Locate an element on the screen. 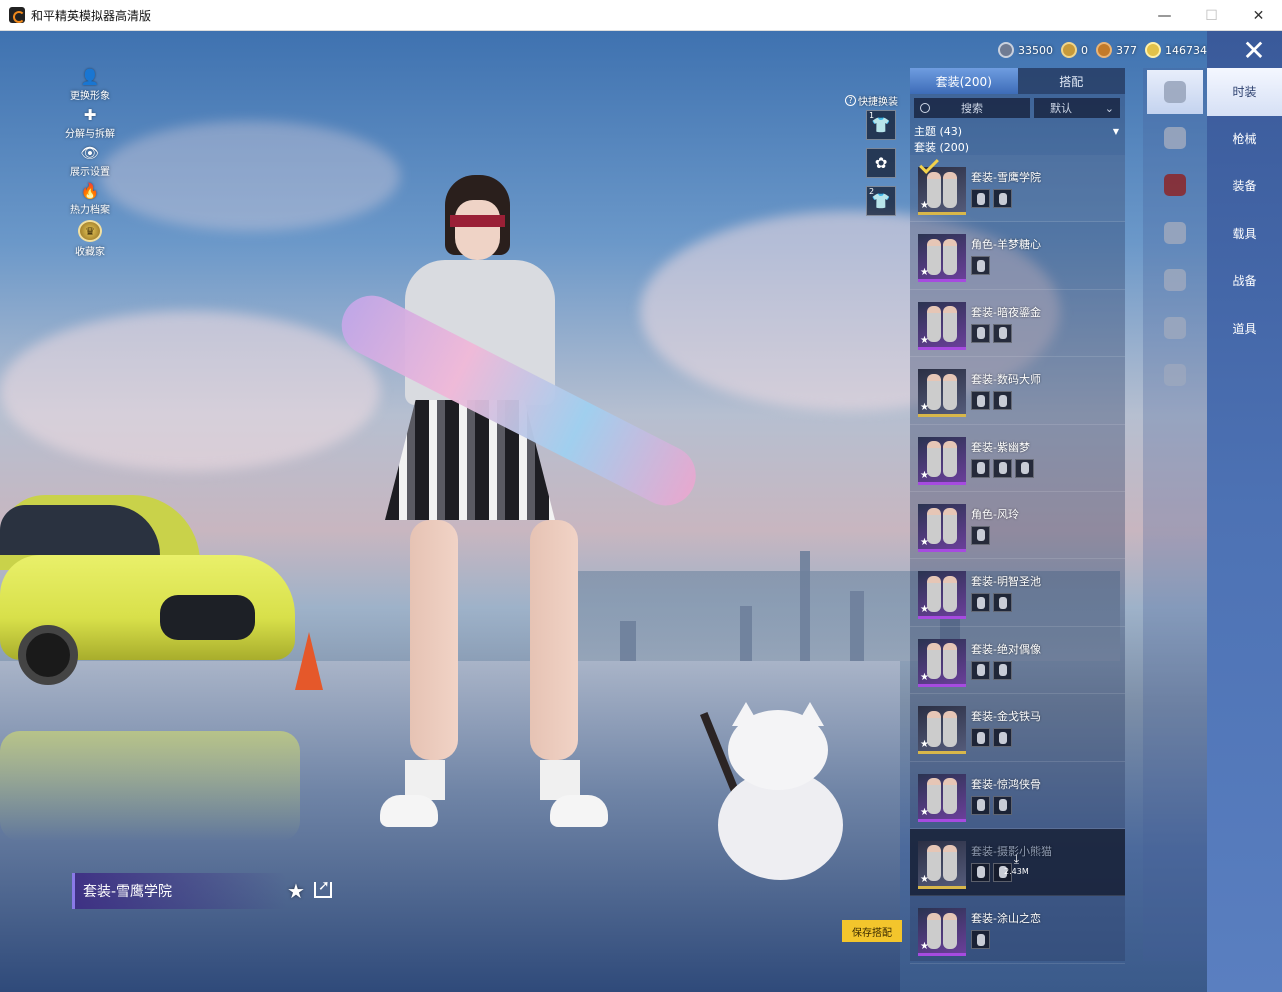 This screenshot has width=1282, height=992. tab-vehicles: 载具 is located at coordinates (1244, 234).